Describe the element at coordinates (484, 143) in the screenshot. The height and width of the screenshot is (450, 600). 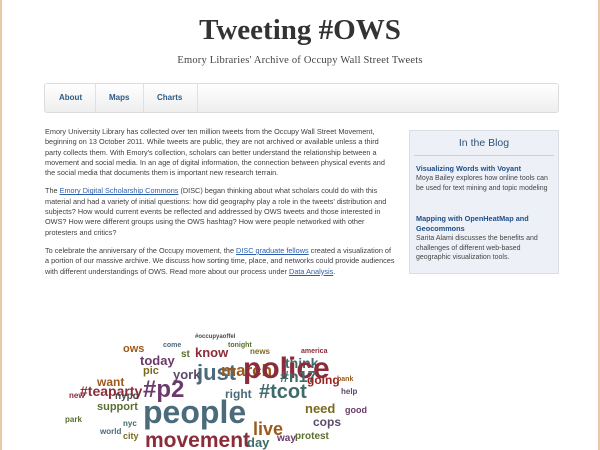
I see `sidebar-title: In the Blog` at that location.